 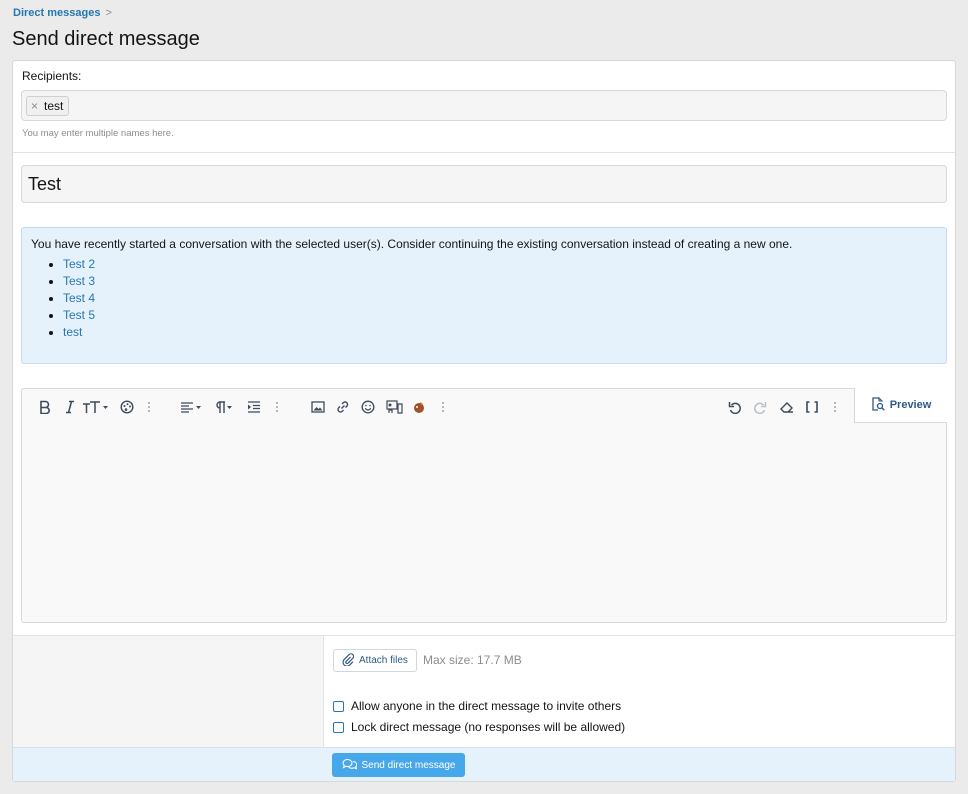 What do you see at coordinates (343, 407) in the screenshot?
I see `link-icon` at bounding box center [343, 407].